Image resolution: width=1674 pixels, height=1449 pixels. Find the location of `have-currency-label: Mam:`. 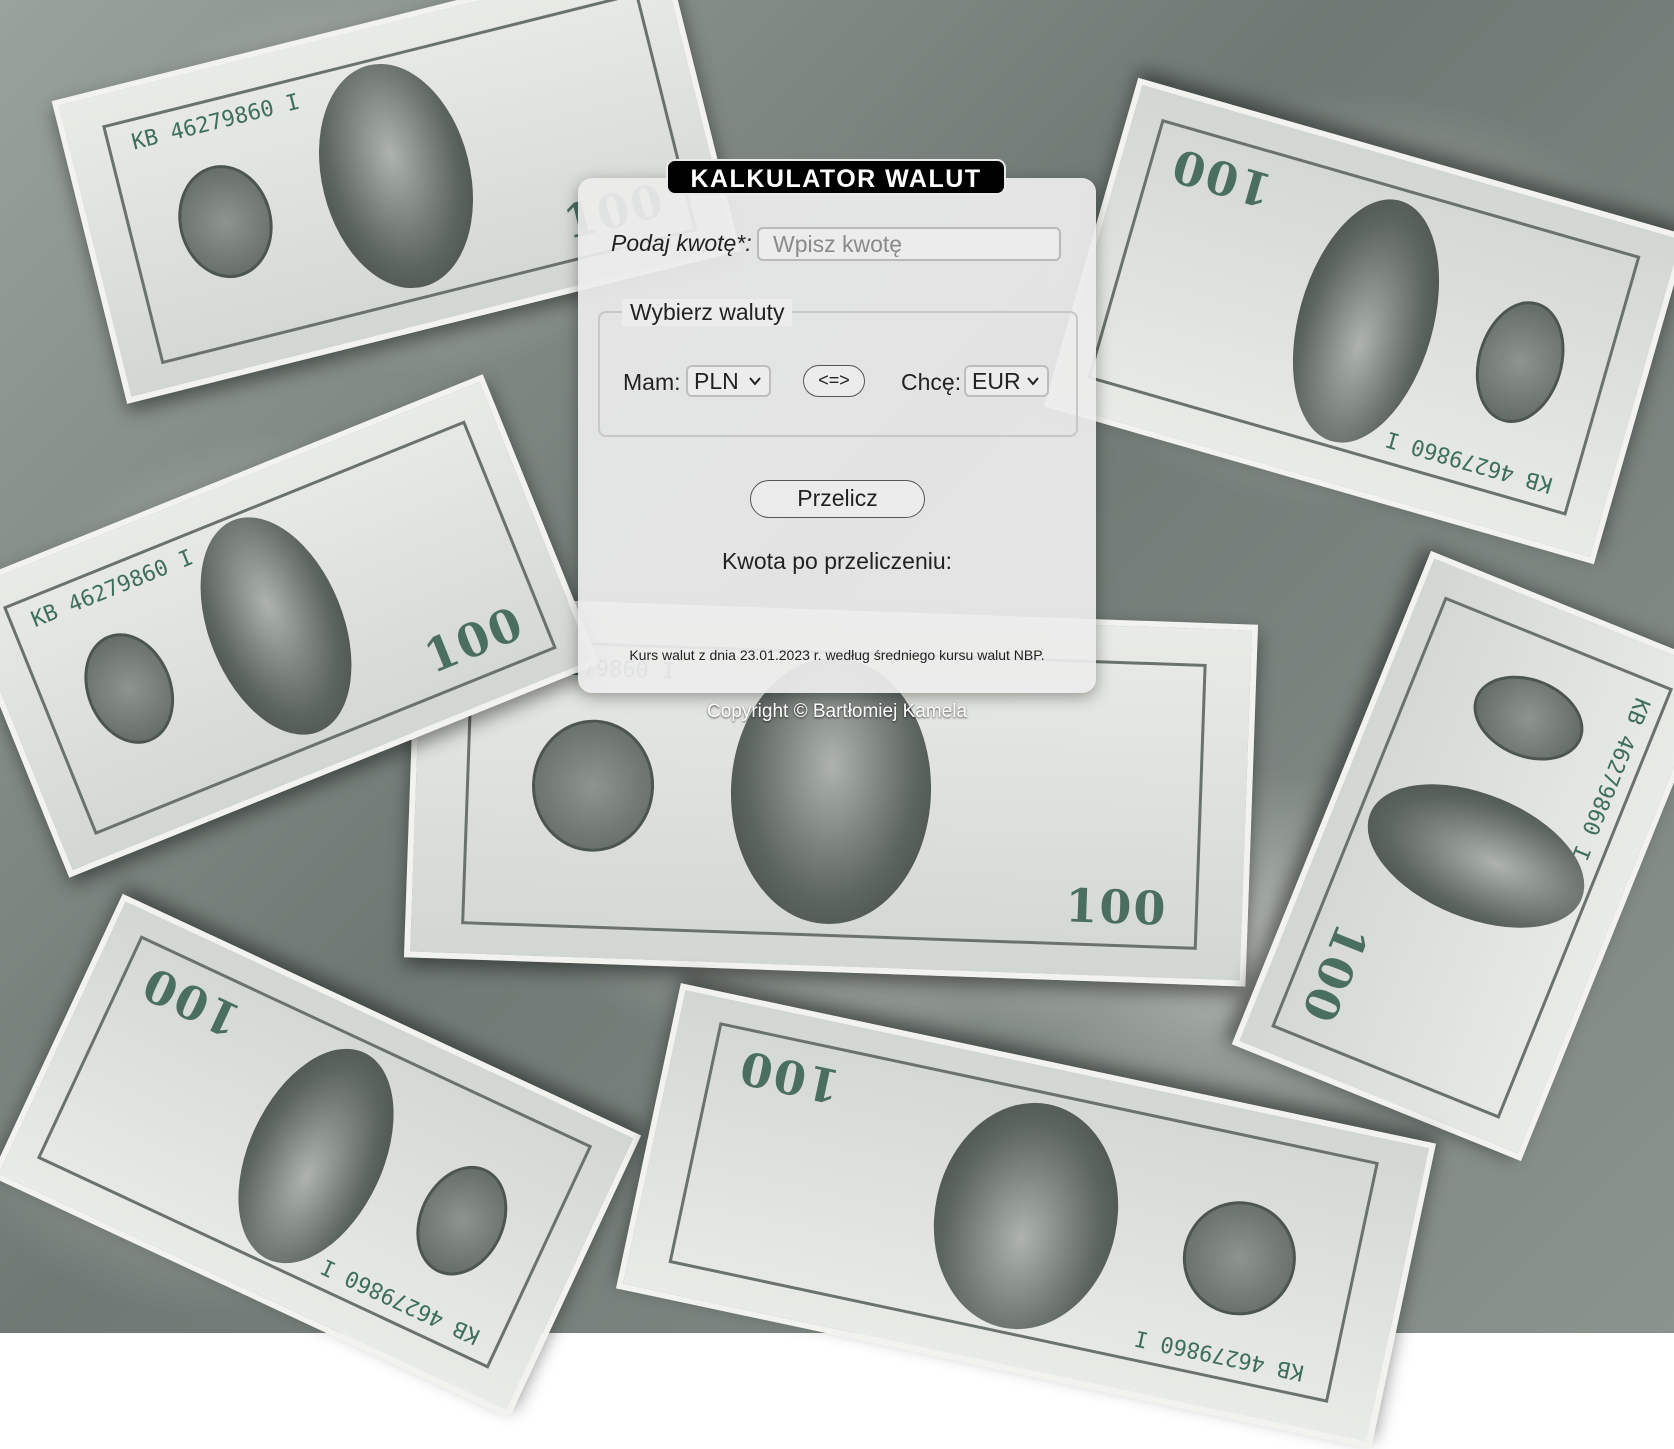

have-currency-label: Mam: is located at coordinates (652, 382).